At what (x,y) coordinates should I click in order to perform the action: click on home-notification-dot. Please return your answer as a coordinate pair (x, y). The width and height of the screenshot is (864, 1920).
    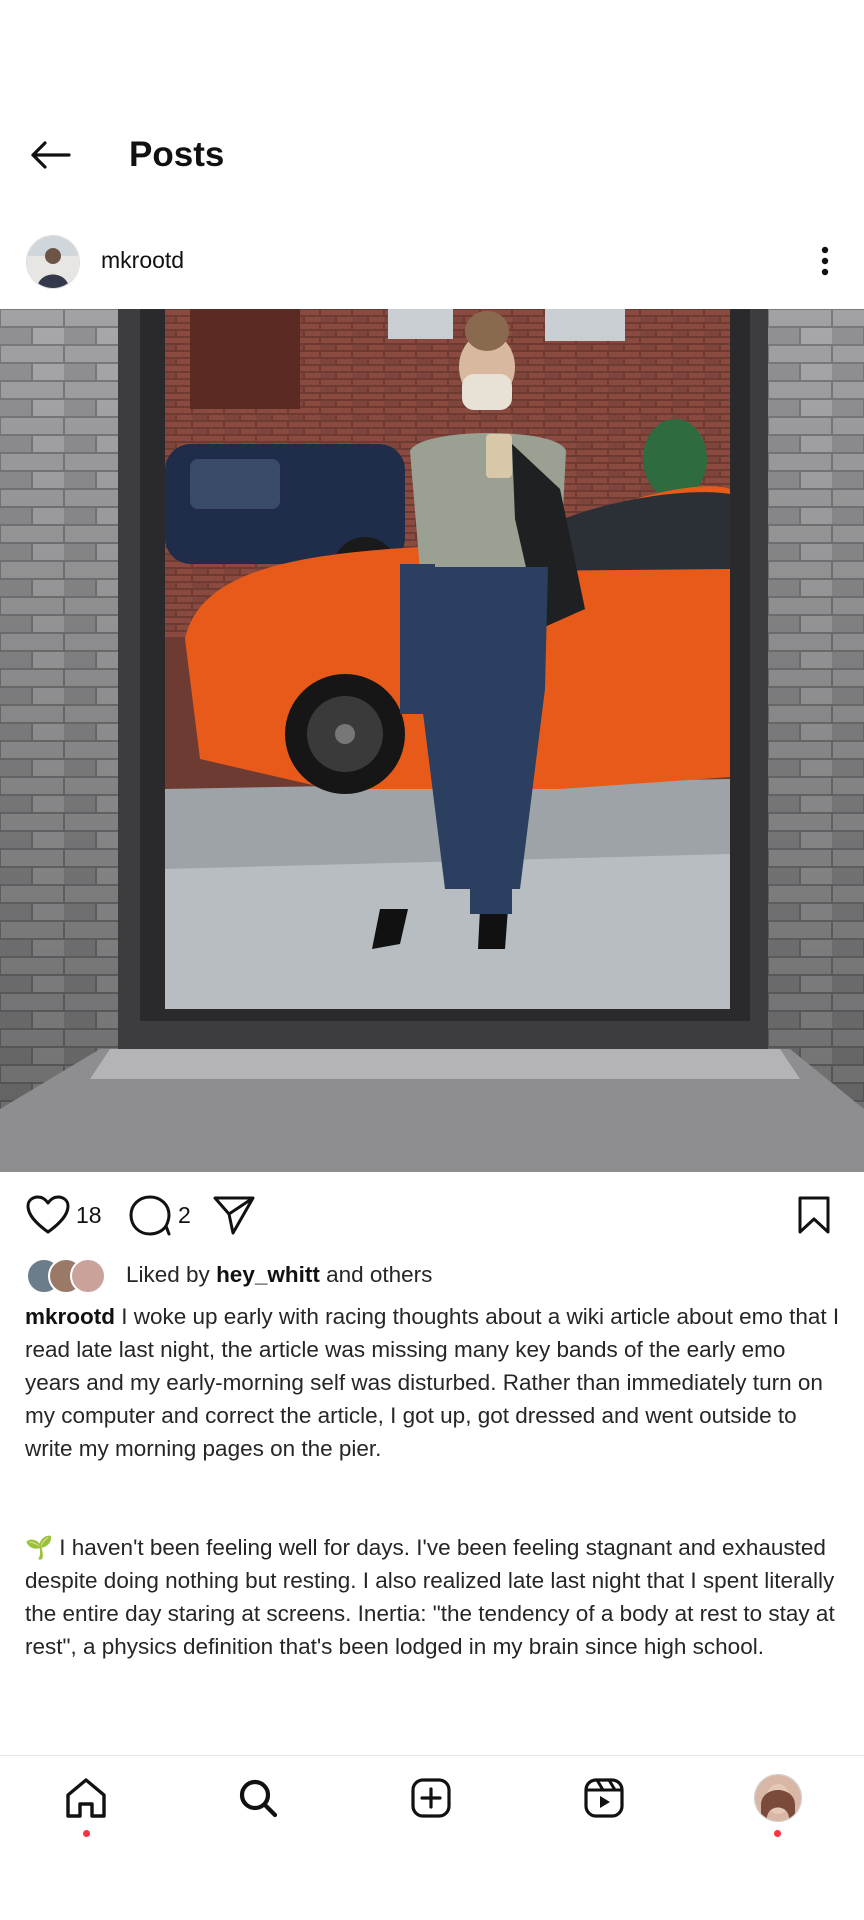
    Looking at the image, I should click on (86, 1833).